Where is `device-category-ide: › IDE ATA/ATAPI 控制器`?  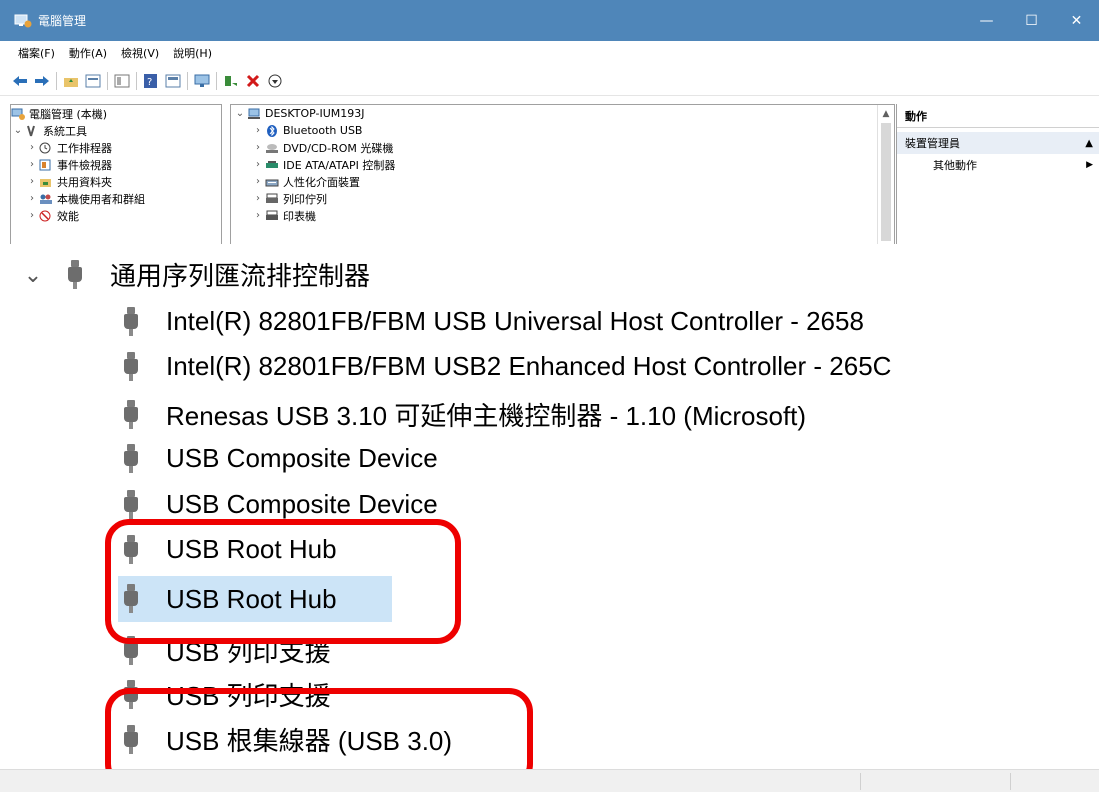
device-category-ide: › IDE ATA/ATAPI 控制器 is located at coordinates (562, 164).